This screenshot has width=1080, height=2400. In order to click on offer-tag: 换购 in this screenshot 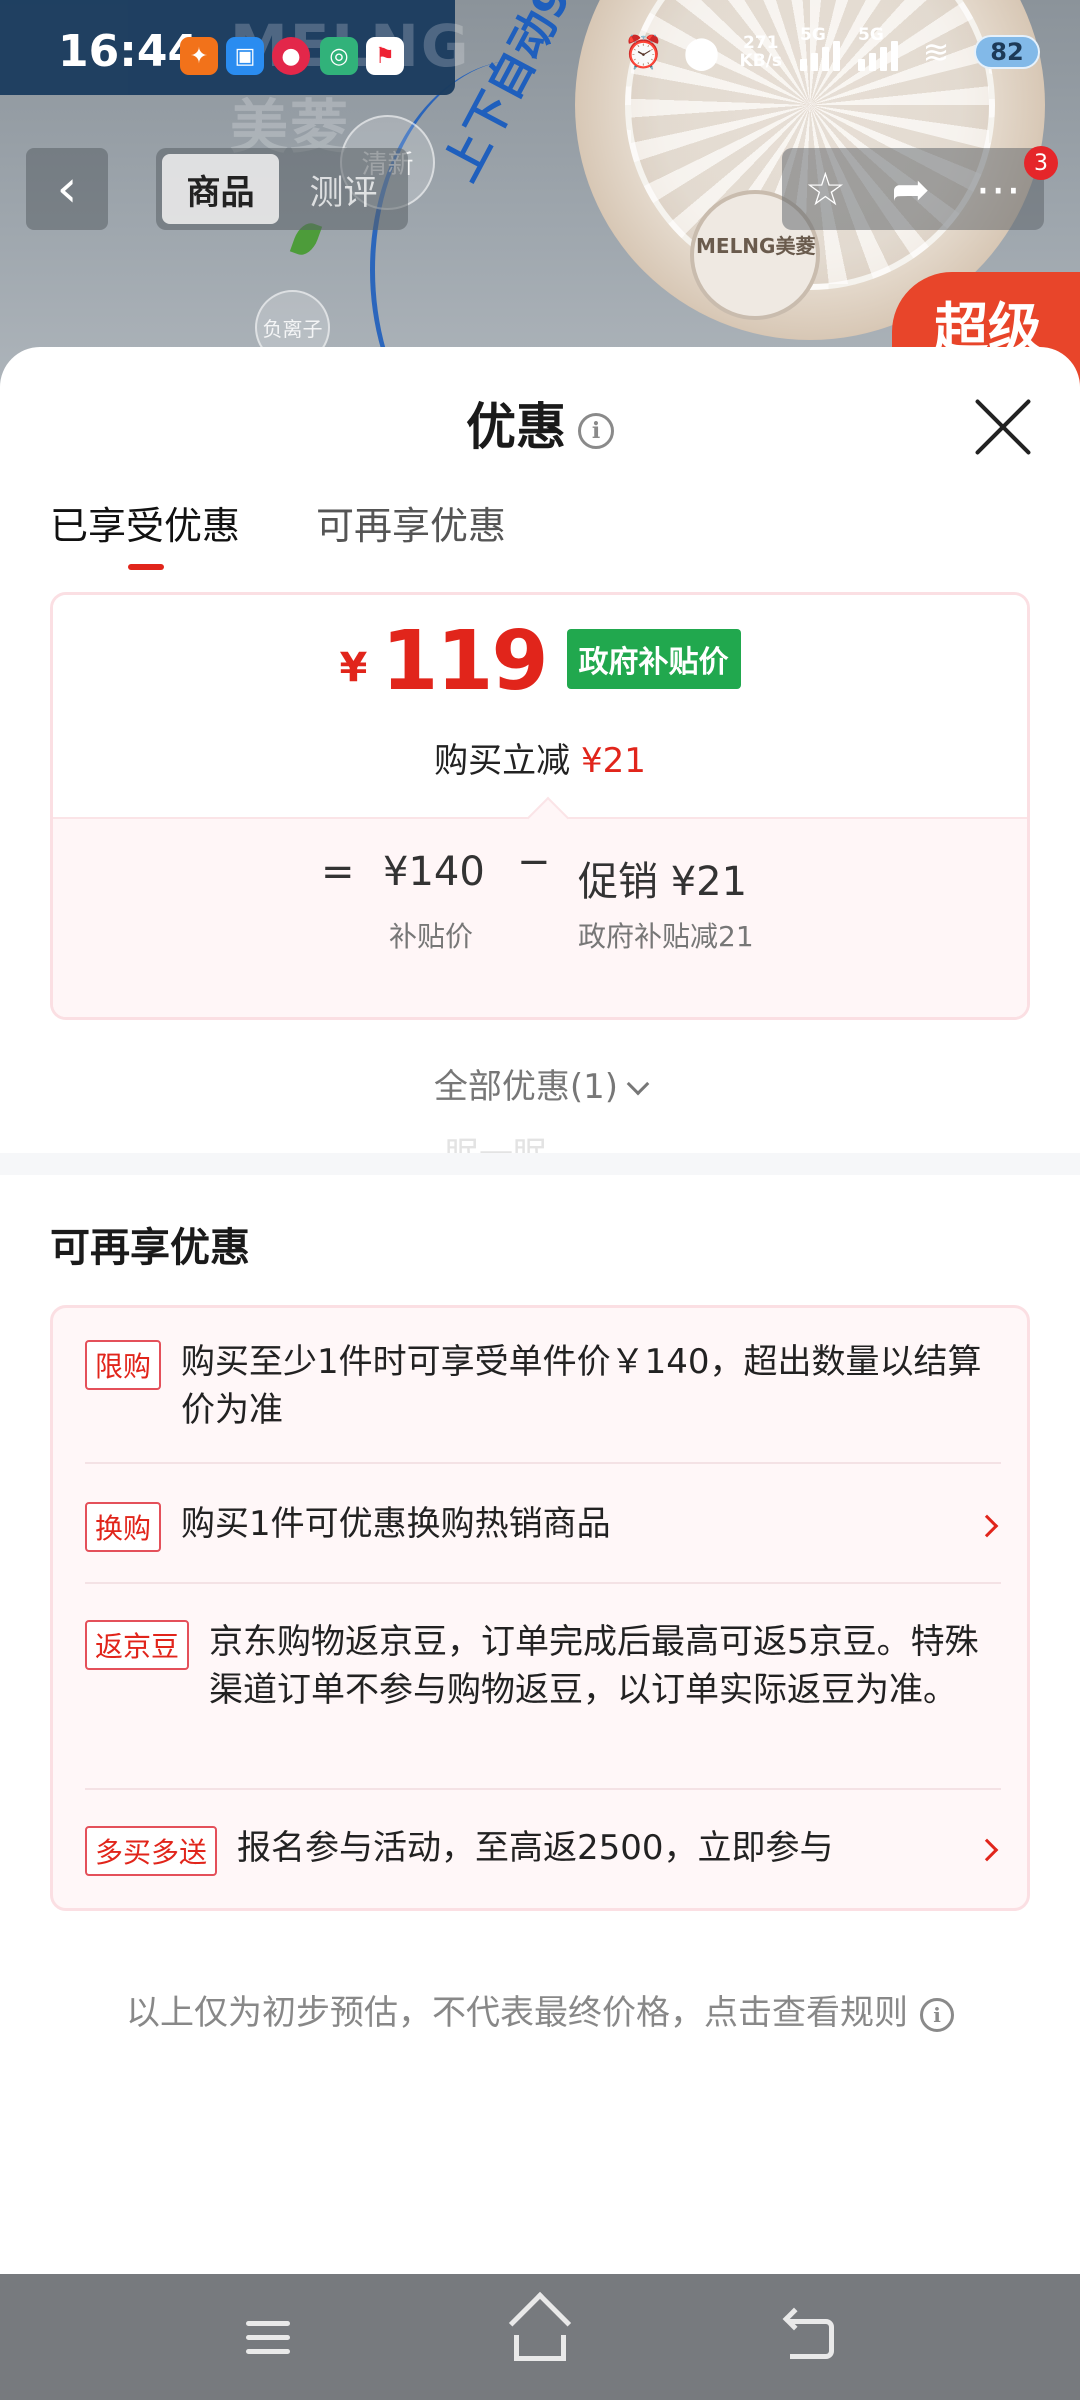, I will do `click(123, 1527)`.